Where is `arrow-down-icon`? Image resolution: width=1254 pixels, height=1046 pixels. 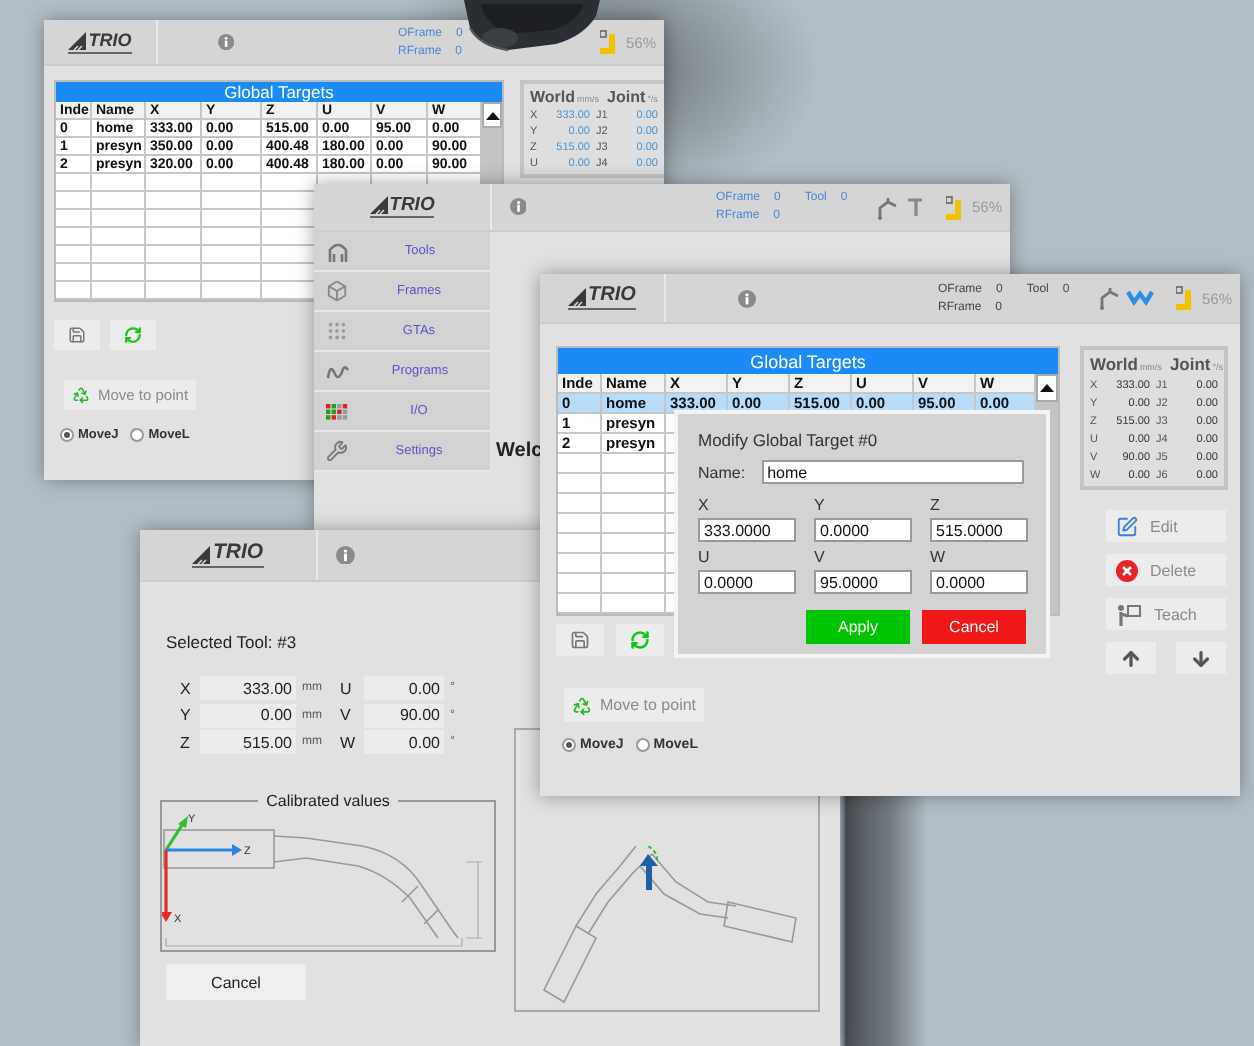
arrow-down-icon is located at coordinates (1201, 658).